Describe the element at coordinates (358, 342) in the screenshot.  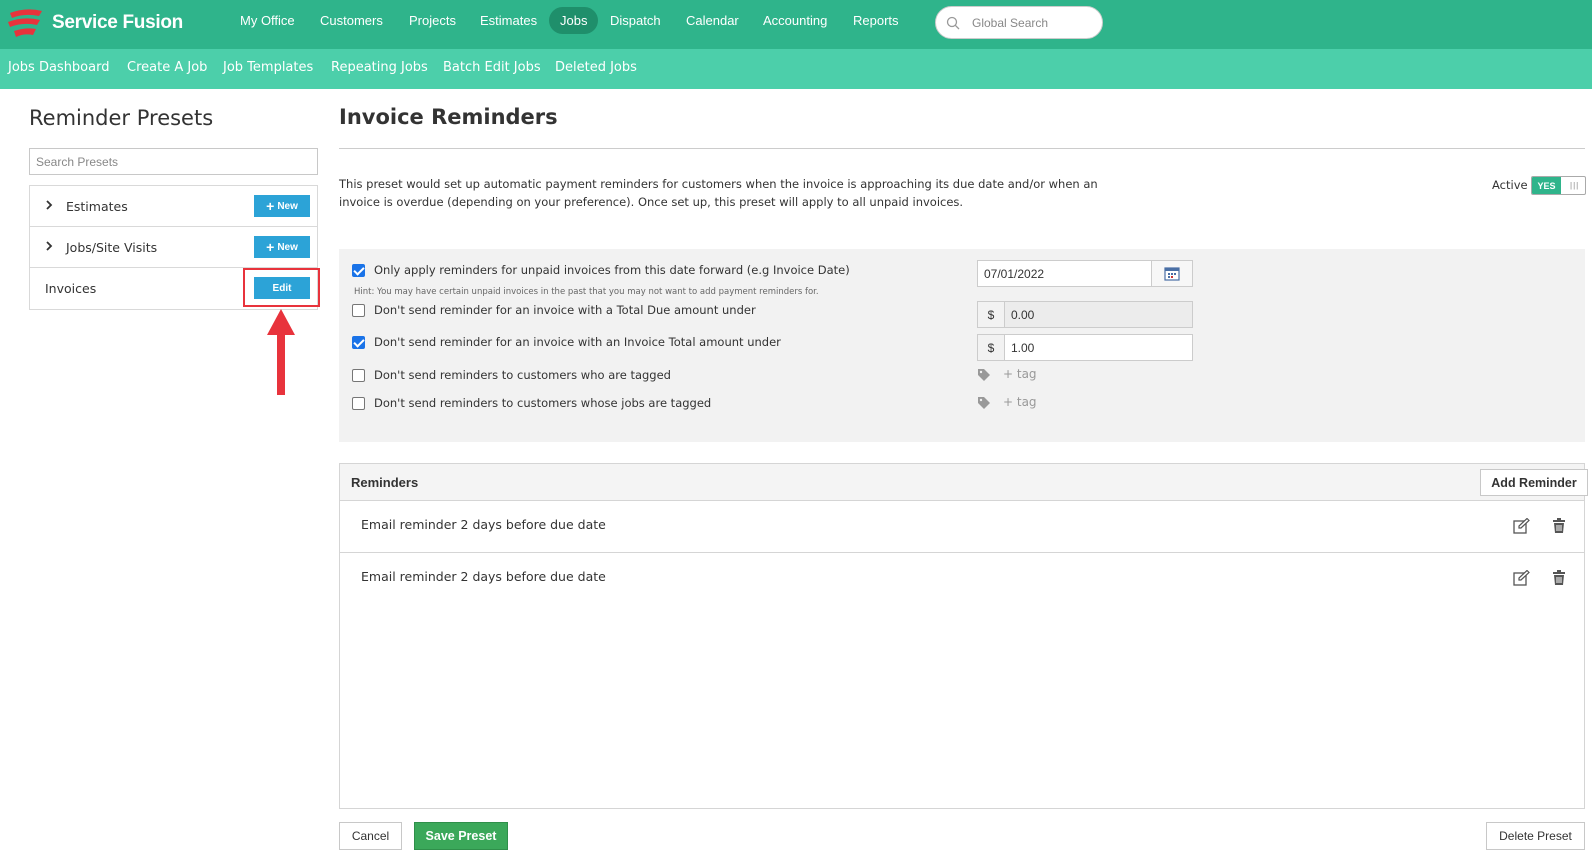
I see `checkbox-invoice-total` at that location.